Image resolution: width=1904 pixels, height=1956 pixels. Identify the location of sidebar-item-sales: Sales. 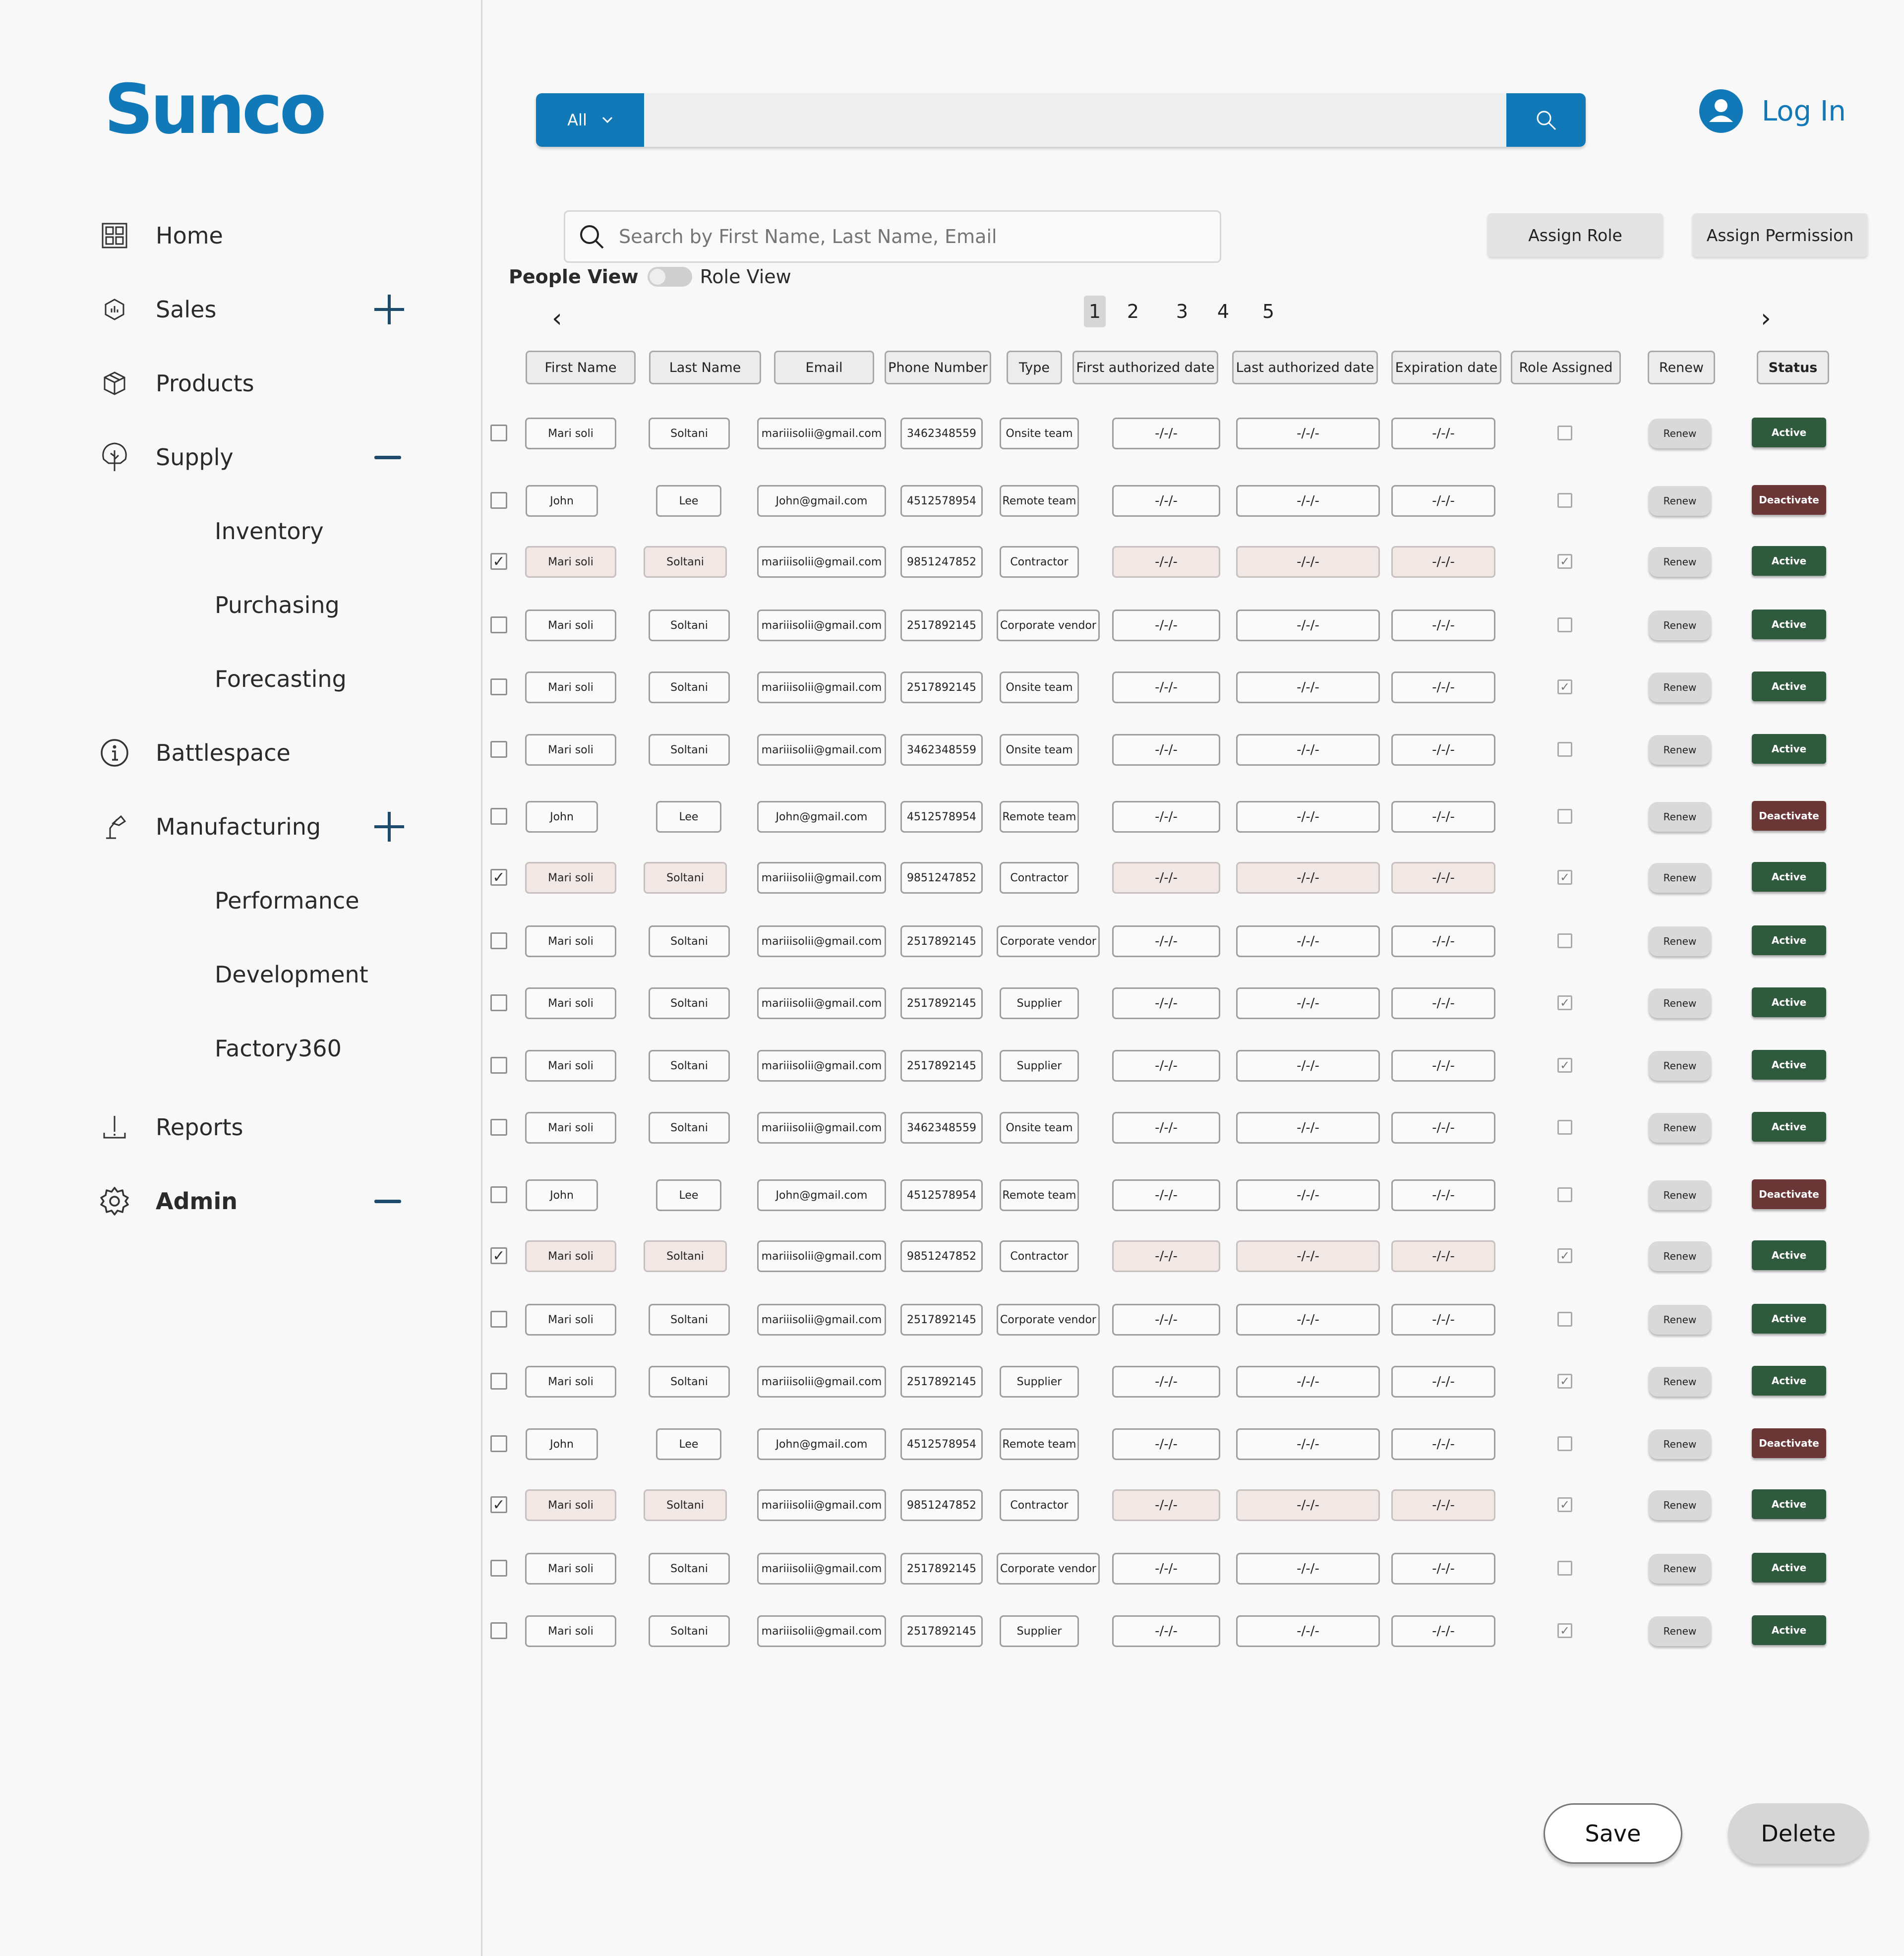
(240, 309).